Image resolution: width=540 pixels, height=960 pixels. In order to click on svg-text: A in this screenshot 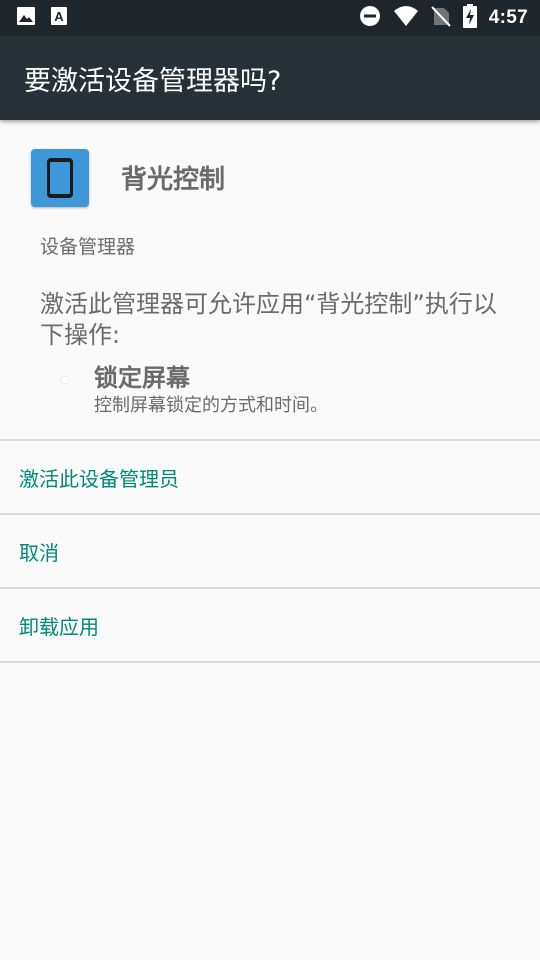, I will do `click(59, 16)`.